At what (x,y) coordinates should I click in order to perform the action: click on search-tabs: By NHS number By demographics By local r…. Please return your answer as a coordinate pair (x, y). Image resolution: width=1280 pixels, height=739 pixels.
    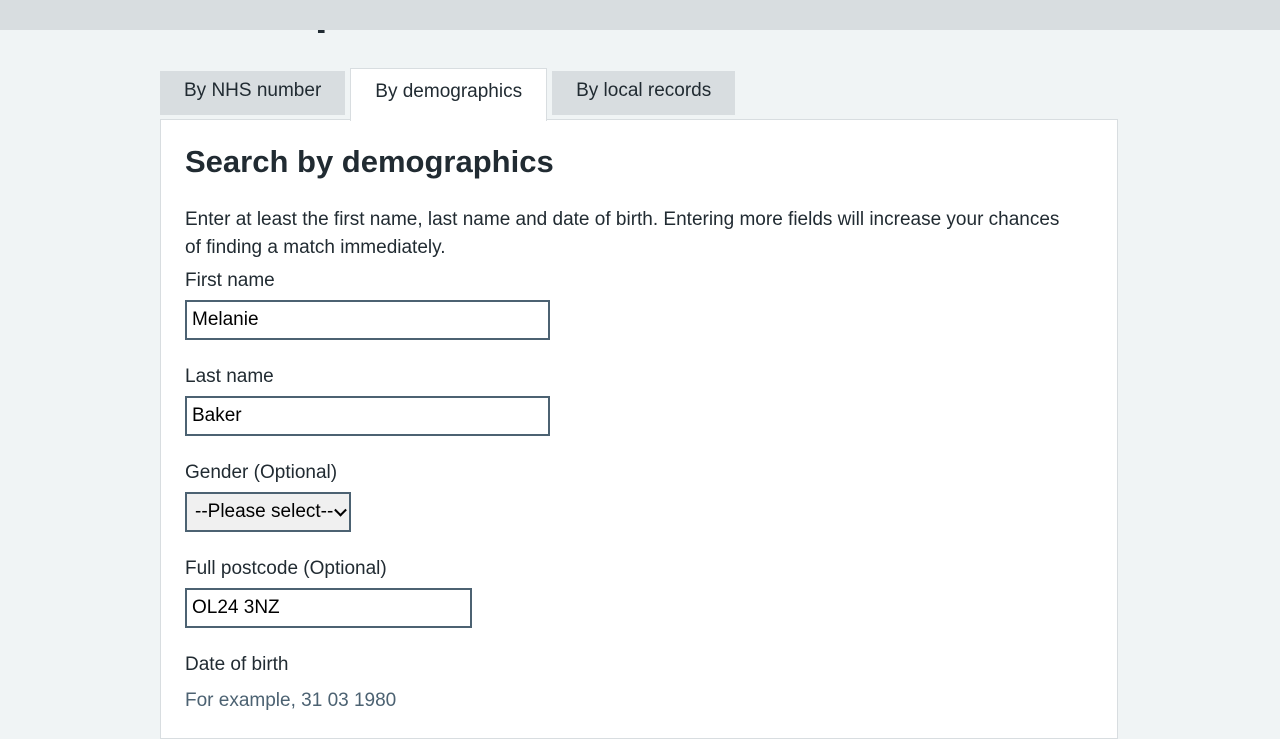
    Looking at the image, I should click on (450, 94).